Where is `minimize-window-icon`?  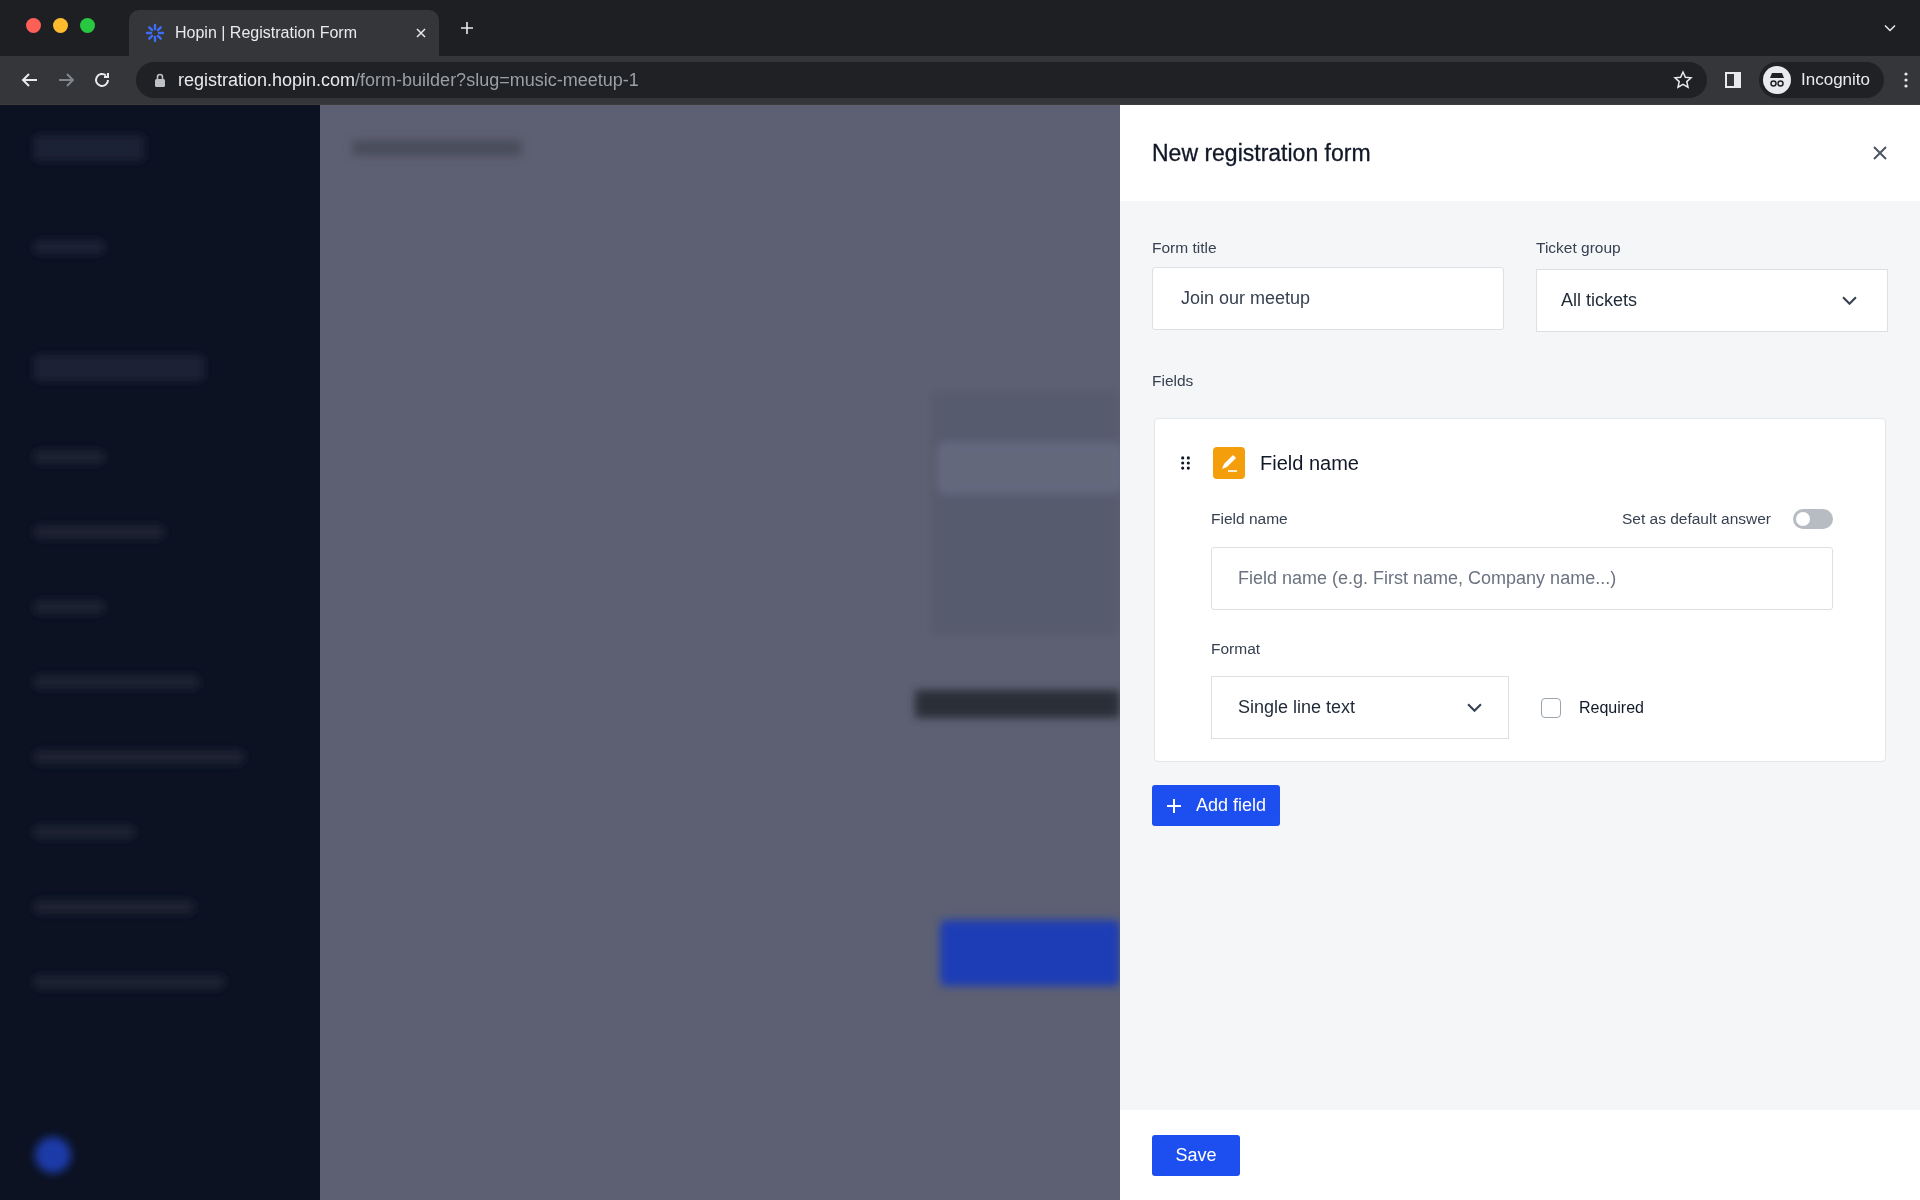 minimize-window-icon is located at coordinates (60, 25).